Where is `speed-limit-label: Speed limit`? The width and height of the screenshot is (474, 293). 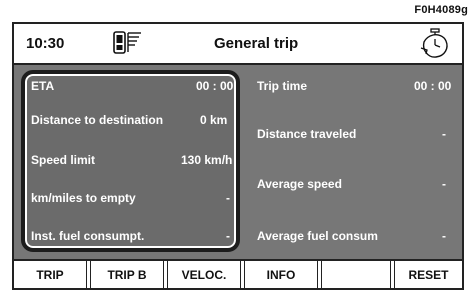 speed-limit-label: Speed limit is located at coordinates (63, 160).